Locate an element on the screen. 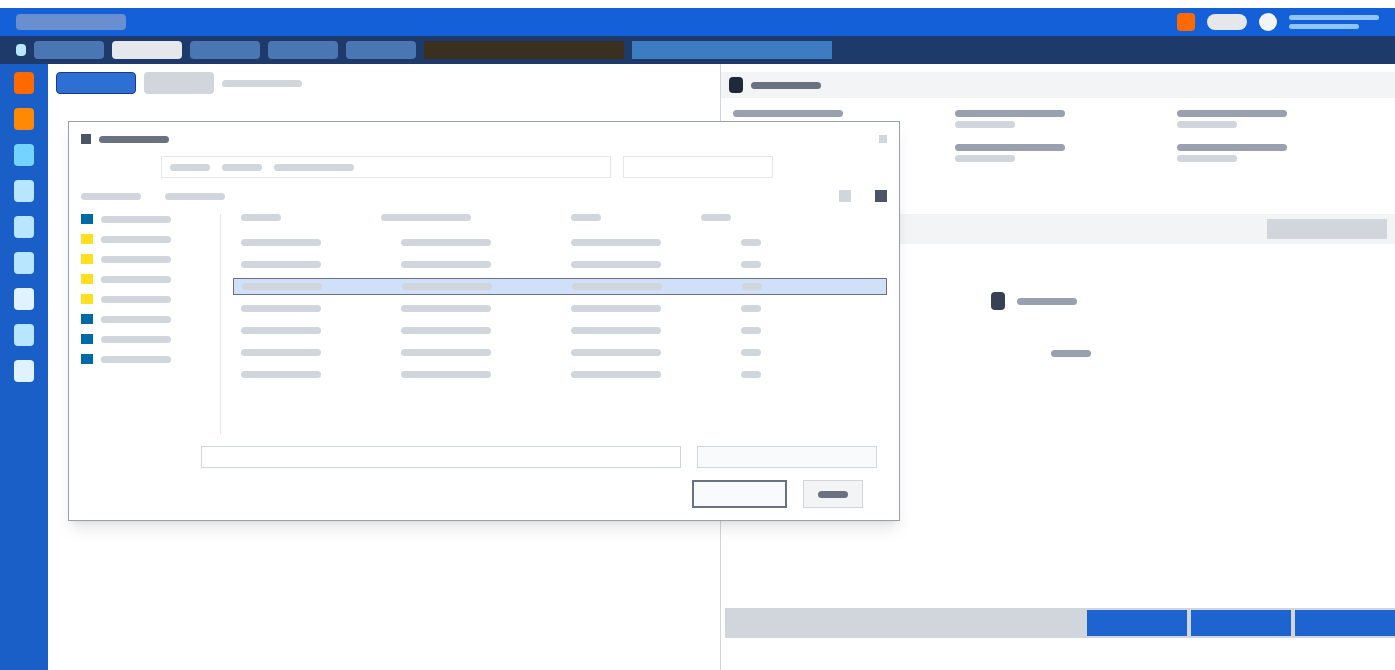 The width and height of the screenshot is (1395, 670). status-pill is located at coordinates (1227, 22).